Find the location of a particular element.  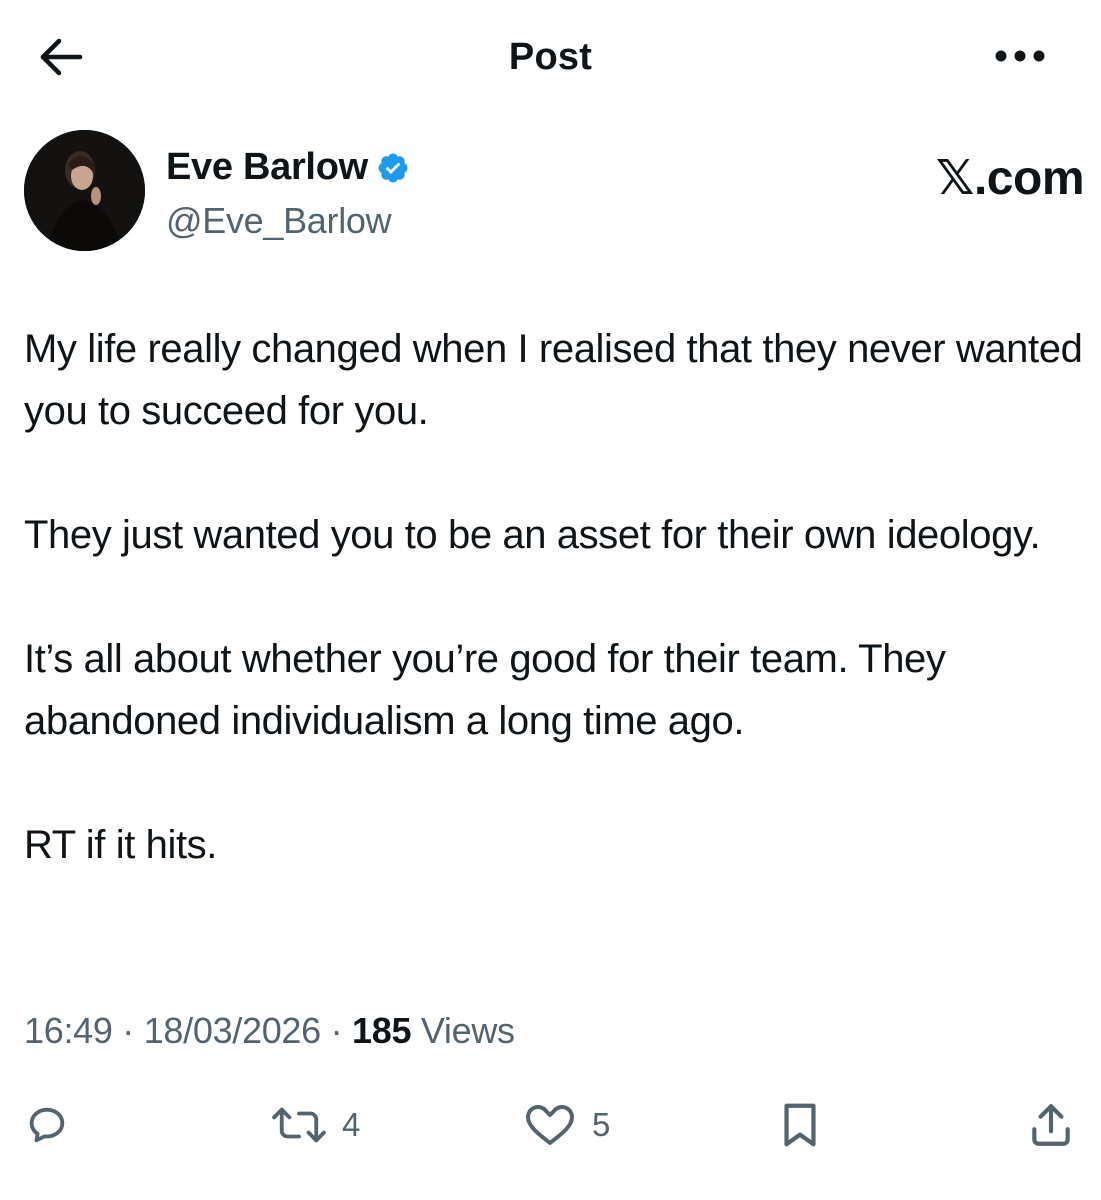

post-date: 18/03/2026 is located at coordinates (232, 1030).